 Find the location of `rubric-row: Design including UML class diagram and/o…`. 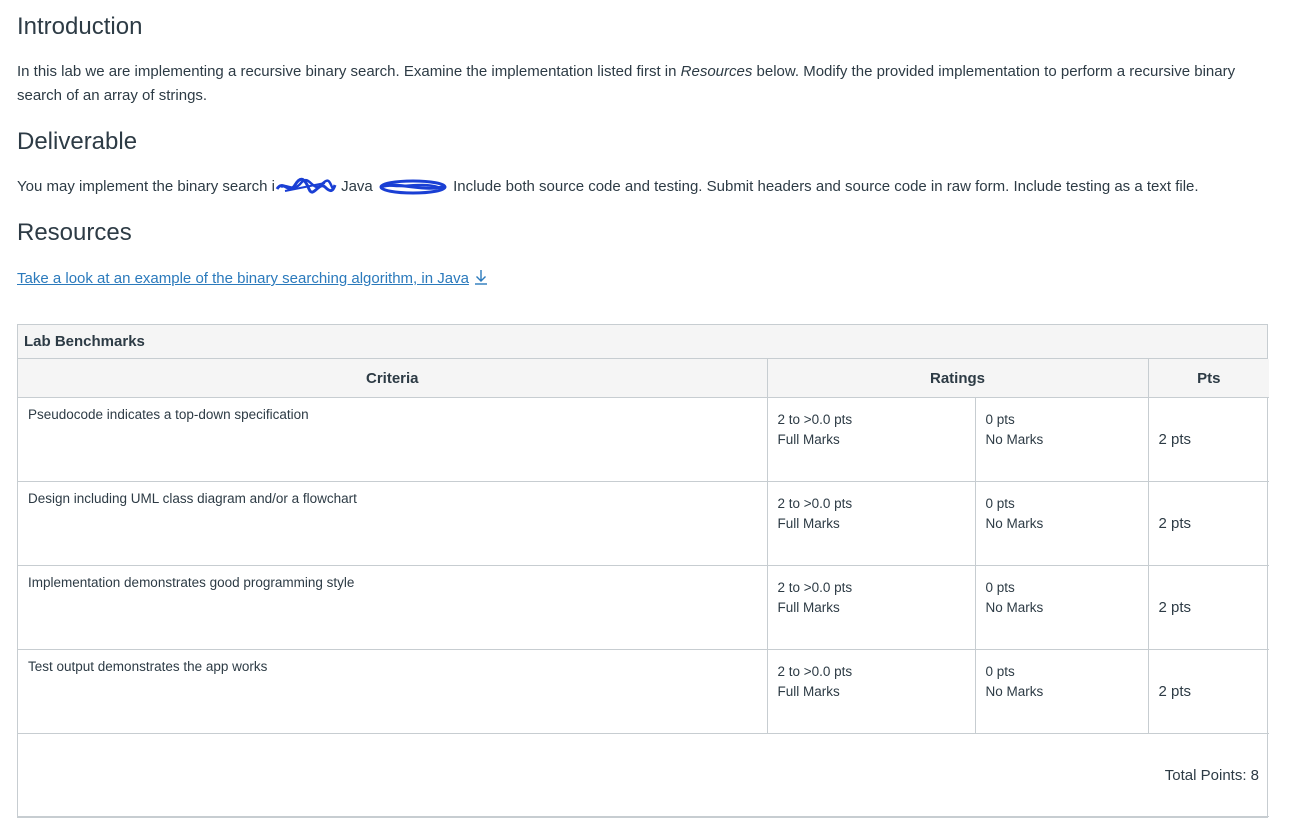

rubric-row: Design including UML class diagram and/o… is located at coordinates (643, 523).